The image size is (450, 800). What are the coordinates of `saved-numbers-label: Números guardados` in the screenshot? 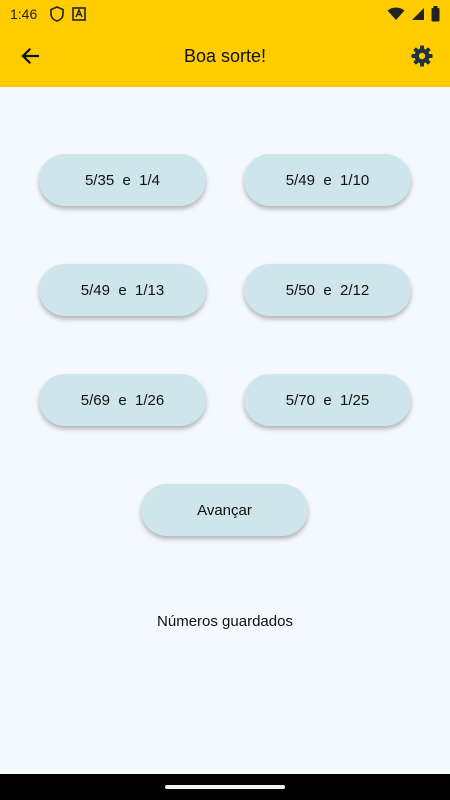 It's located at (225, 621).